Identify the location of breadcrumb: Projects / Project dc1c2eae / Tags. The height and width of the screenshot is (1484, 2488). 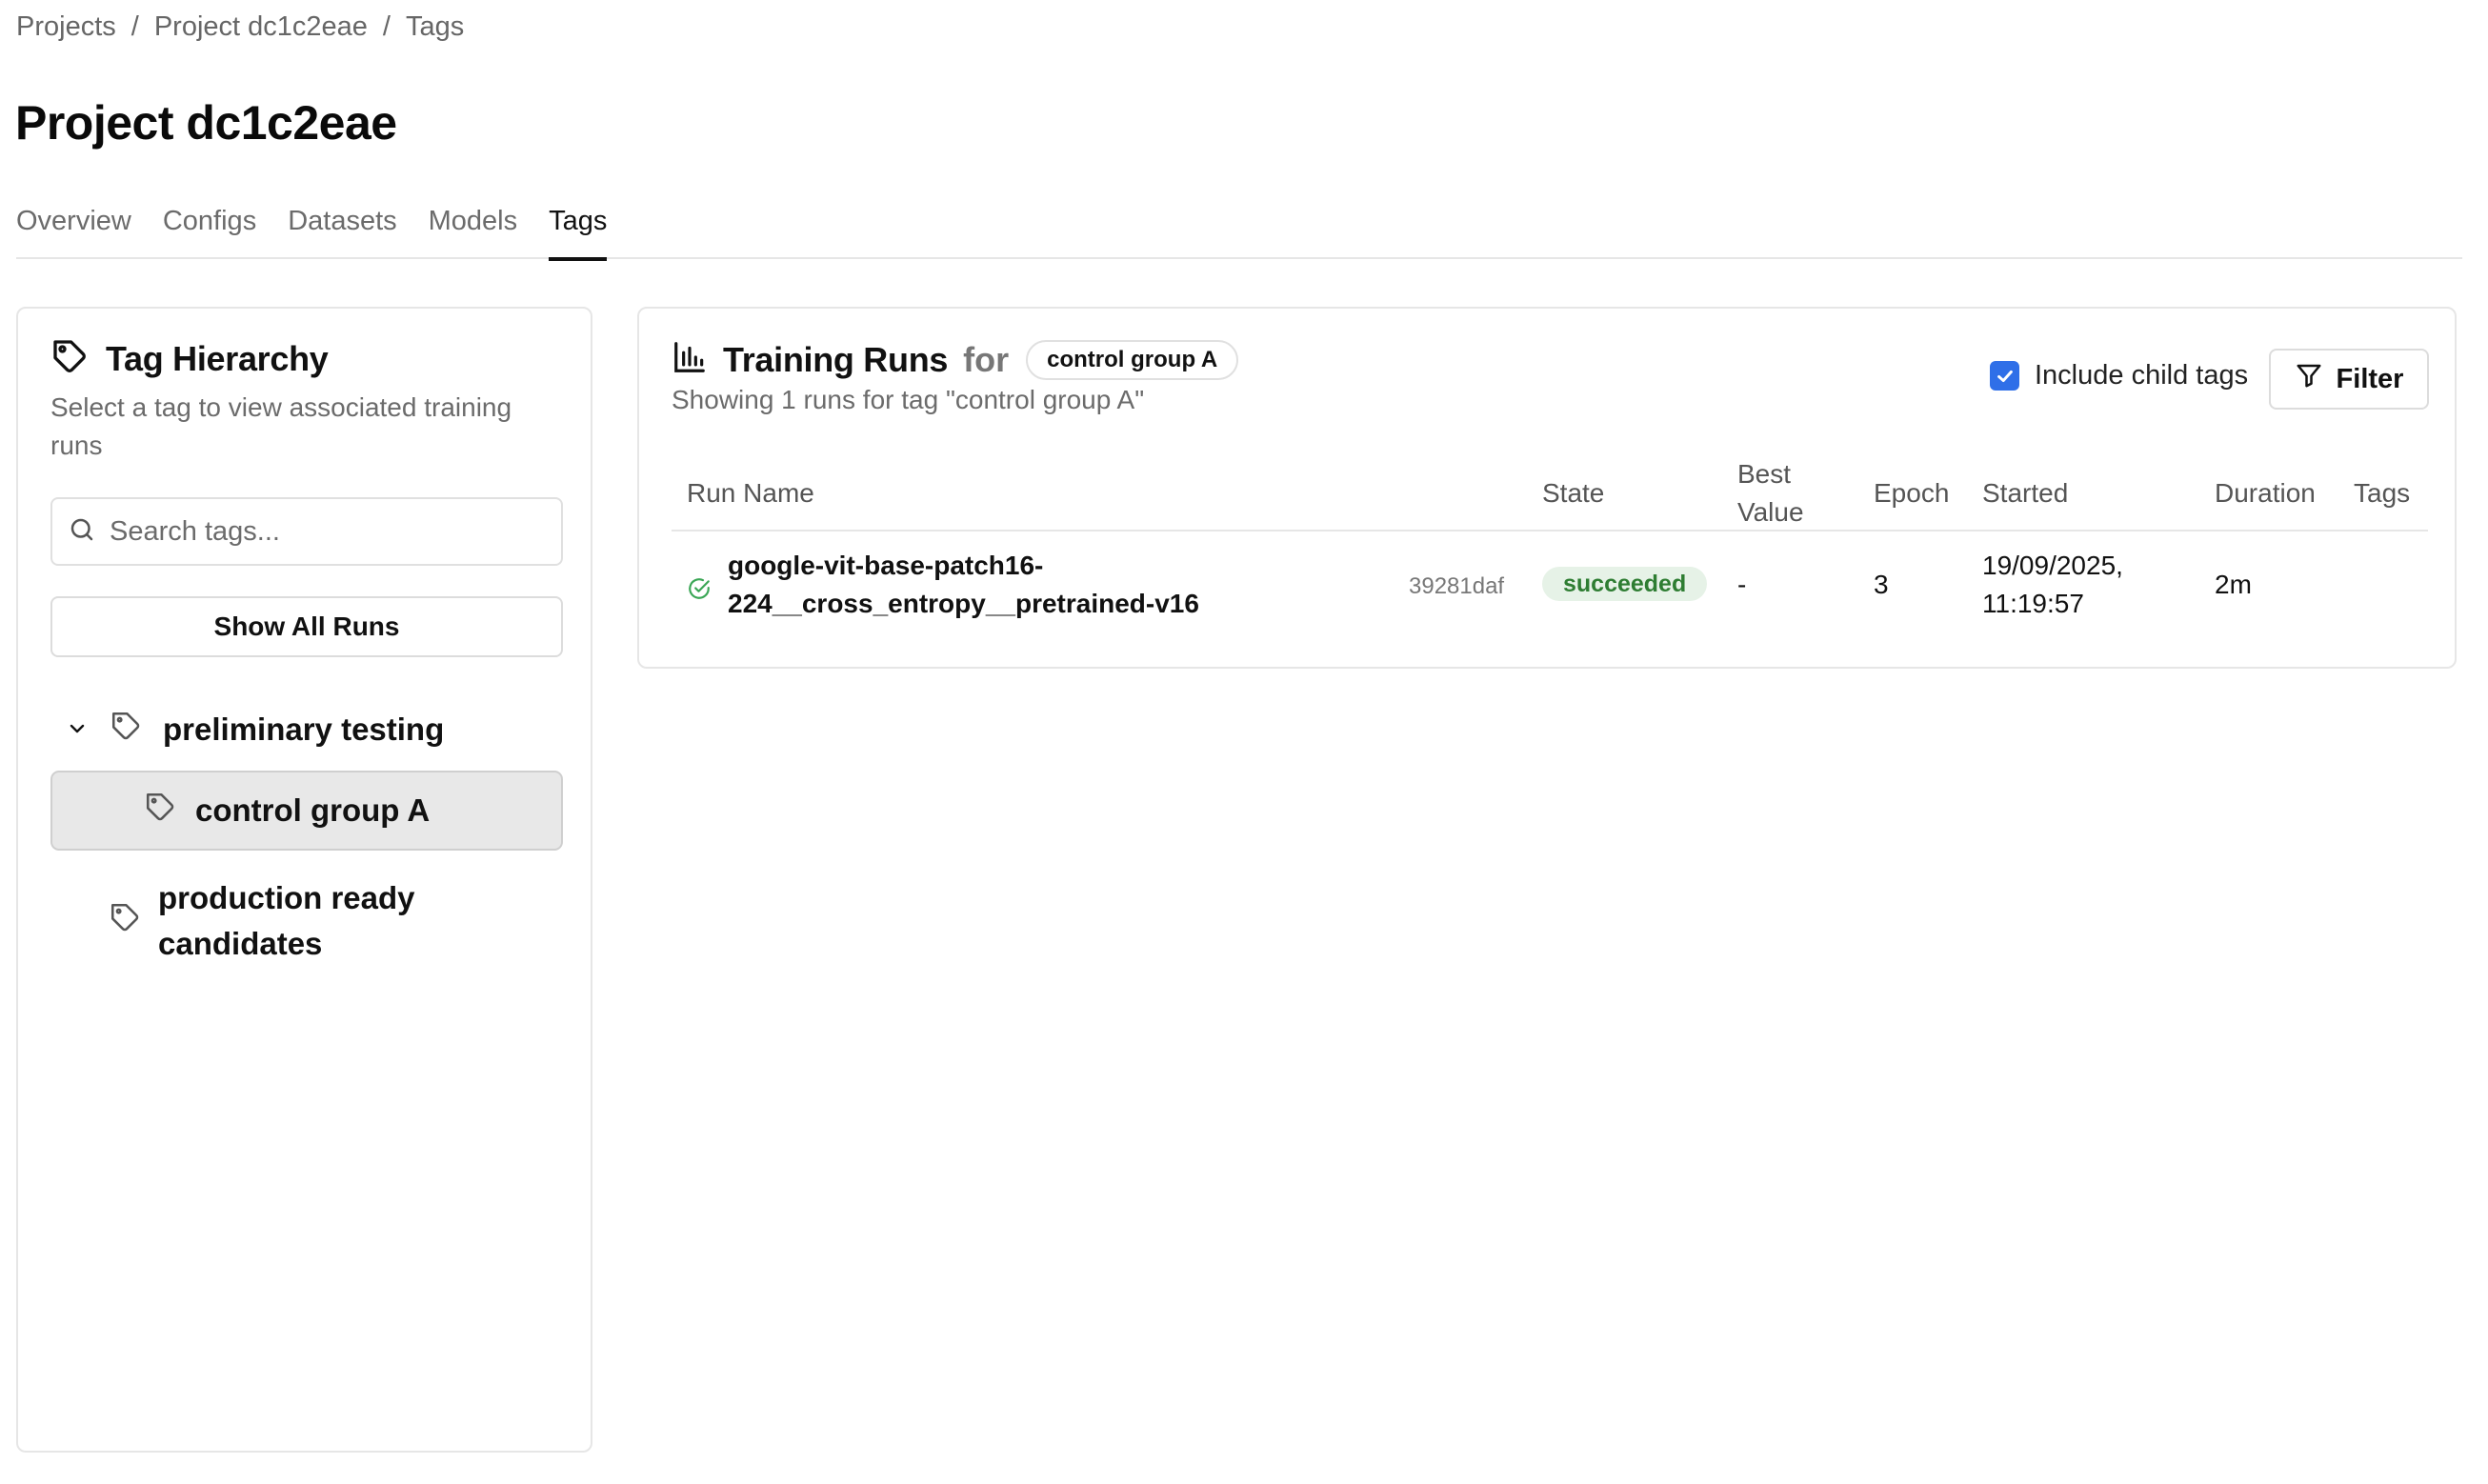
(240, 27).